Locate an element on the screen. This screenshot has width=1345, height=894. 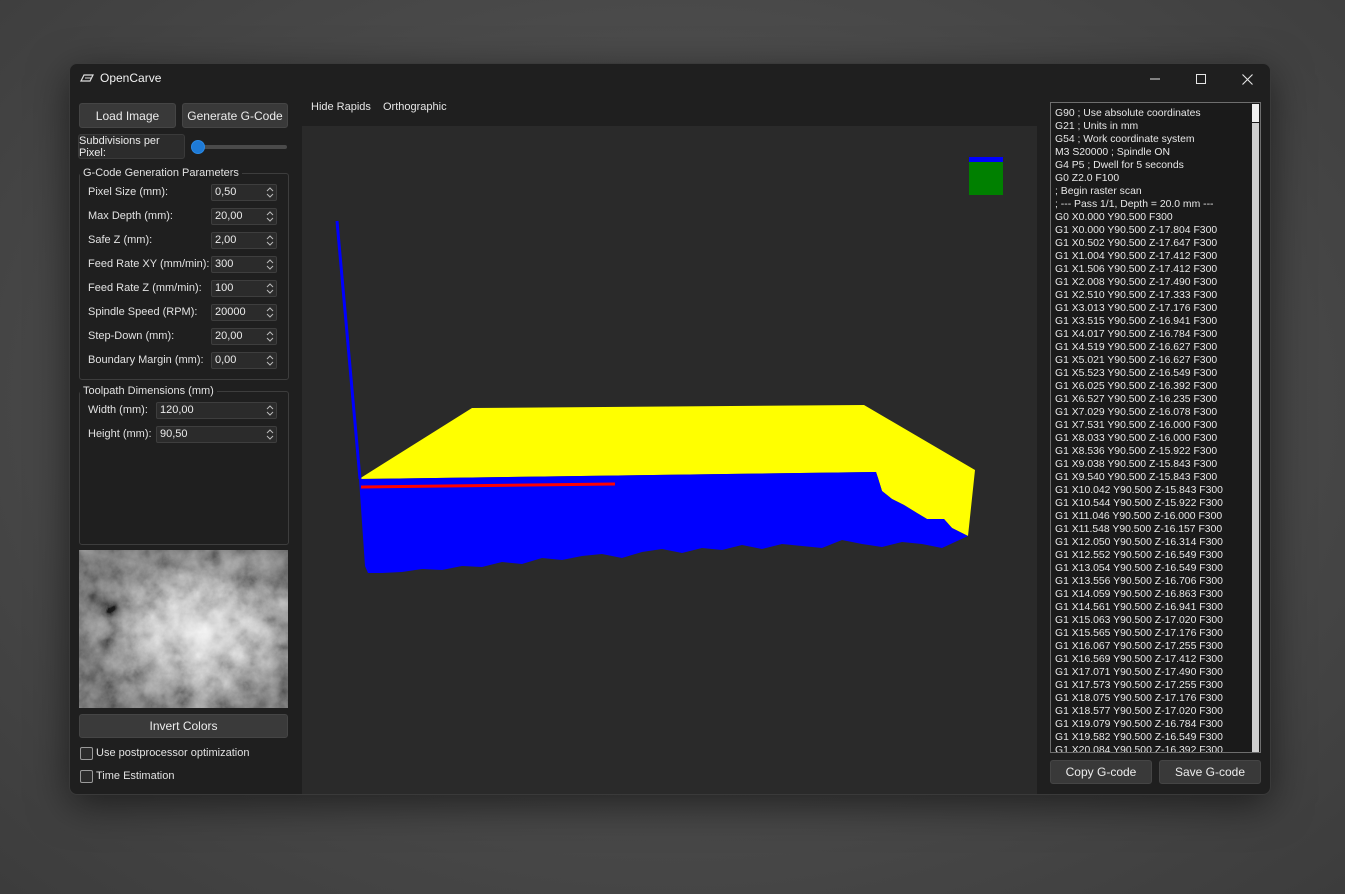
minimize-button is located at coordinates (1155, 79).